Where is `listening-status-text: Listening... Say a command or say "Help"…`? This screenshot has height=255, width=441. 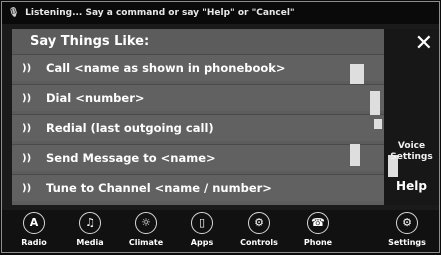
listening-status-text: Listening... Say a command or say "Help"… is located at coordinates (160, 13).